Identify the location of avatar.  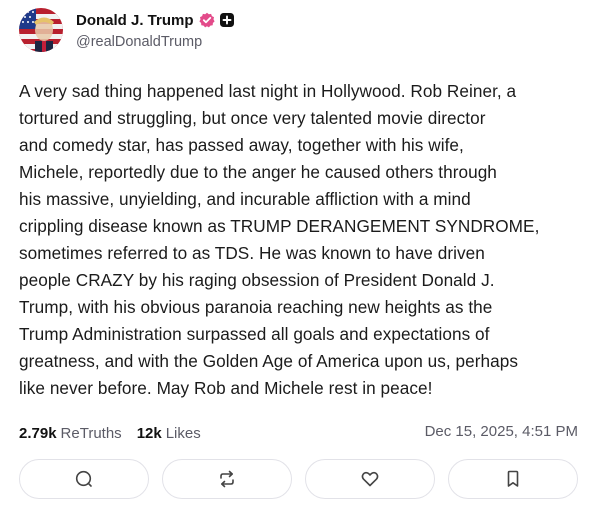
(41, 30).